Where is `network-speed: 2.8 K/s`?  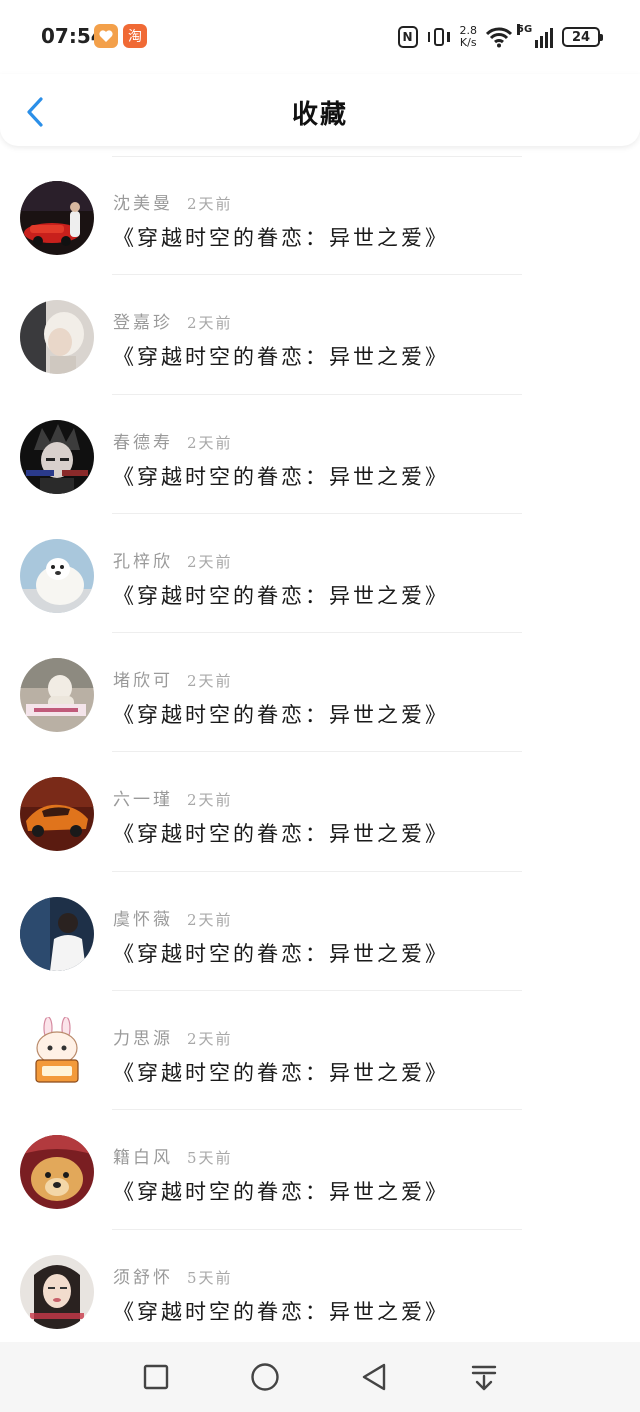
network-speed: 2.8 K/s is located at coordinates (469, 37).